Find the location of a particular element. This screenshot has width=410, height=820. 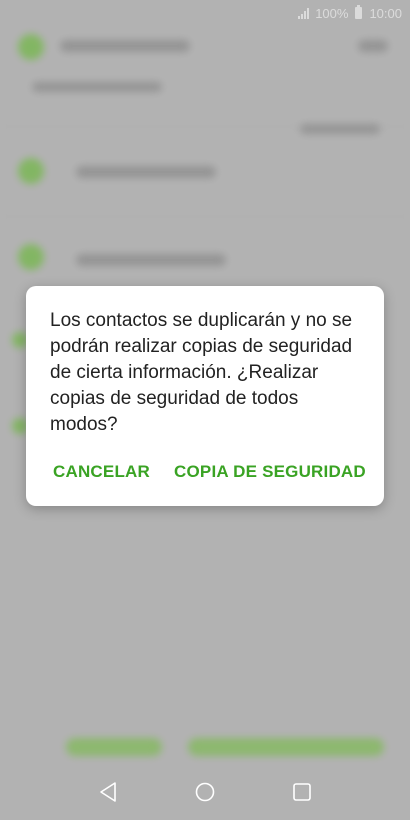

home-button is located at coordinates (205, 792).